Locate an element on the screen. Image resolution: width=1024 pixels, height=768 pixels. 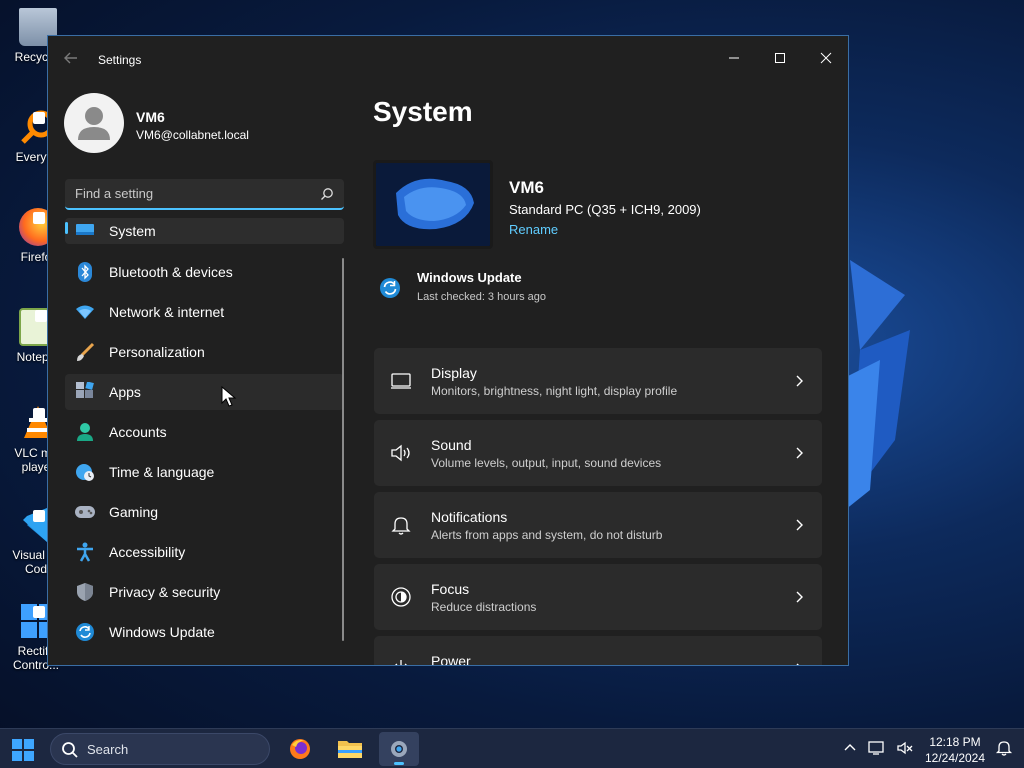
sidebar-item-personalization: Personalization is located at coordinates (204, 352).